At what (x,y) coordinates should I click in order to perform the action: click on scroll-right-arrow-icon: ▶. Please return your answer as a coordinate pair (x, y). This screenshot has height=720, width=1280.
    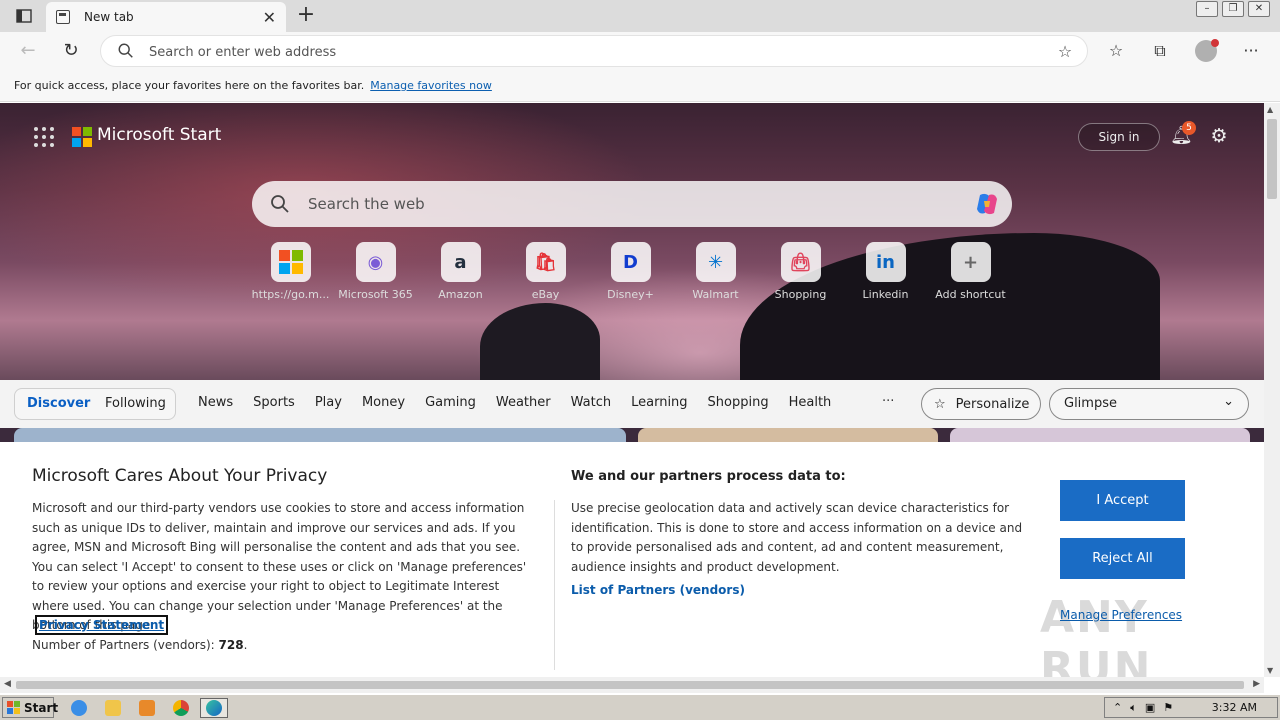
    Looking at the image, I should click on (1256, 684).